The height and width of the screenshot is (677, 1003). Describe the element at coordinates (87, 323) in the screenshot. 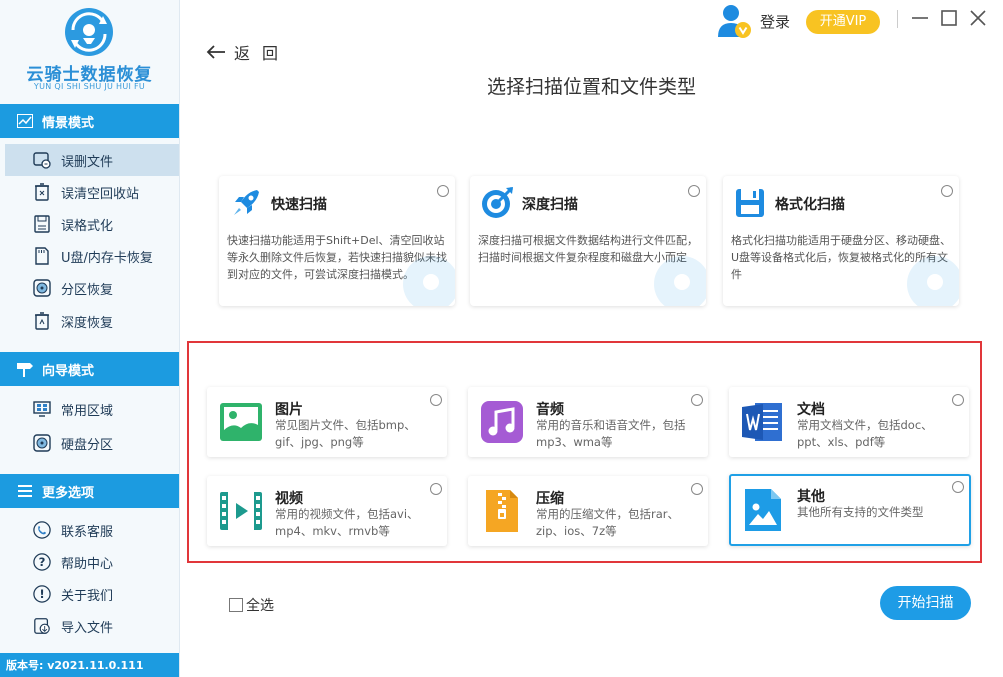

I see `sidebar-item-label: 深度恢复` at that location.